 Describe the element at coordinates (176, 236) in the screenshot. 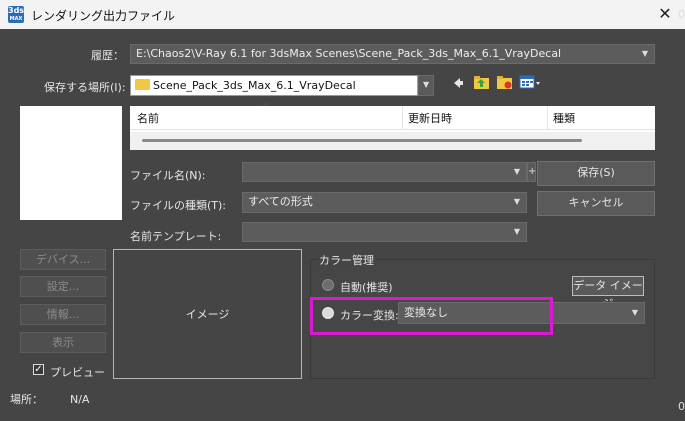

I see `name-template-label: 名前テンプレート:` at that location.